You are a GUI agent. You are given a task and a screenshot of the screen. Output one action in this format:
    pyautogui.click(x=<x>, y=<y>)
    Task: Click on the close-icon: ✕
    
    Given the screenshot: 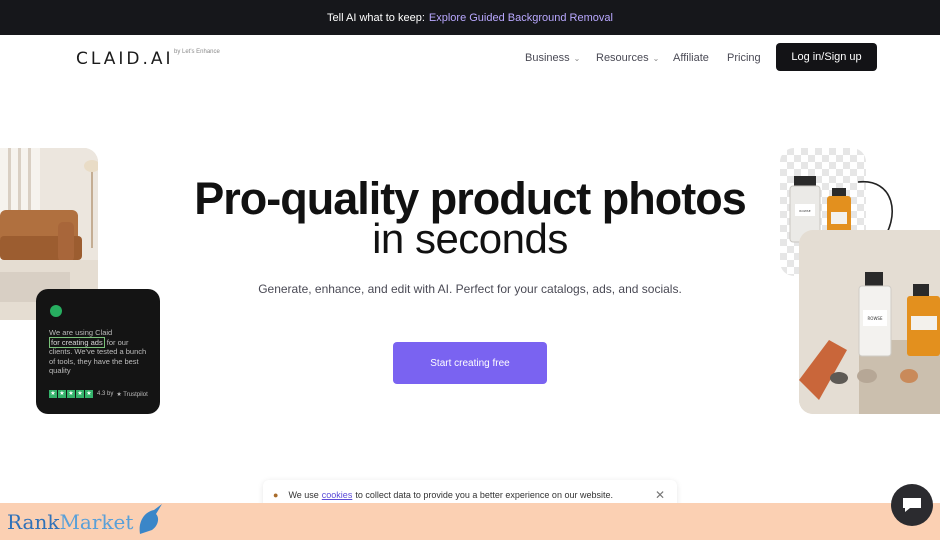 What is the action you would take?
    pyautogui.click(x=660, y=495)
    